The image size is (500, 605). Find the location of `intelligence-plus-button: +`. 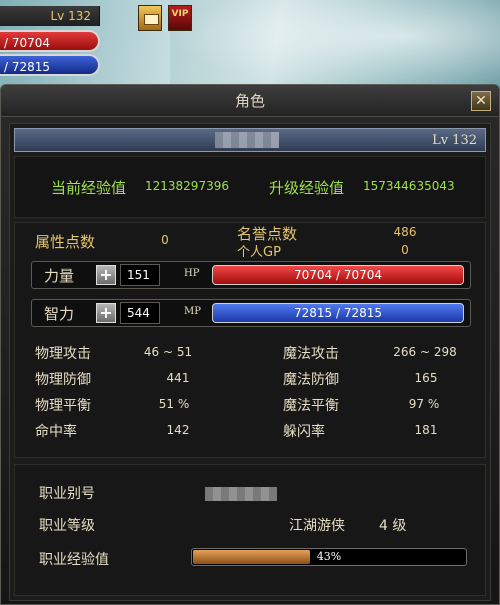

intelligence-plus-button: + is located at coordinates (106, 313).